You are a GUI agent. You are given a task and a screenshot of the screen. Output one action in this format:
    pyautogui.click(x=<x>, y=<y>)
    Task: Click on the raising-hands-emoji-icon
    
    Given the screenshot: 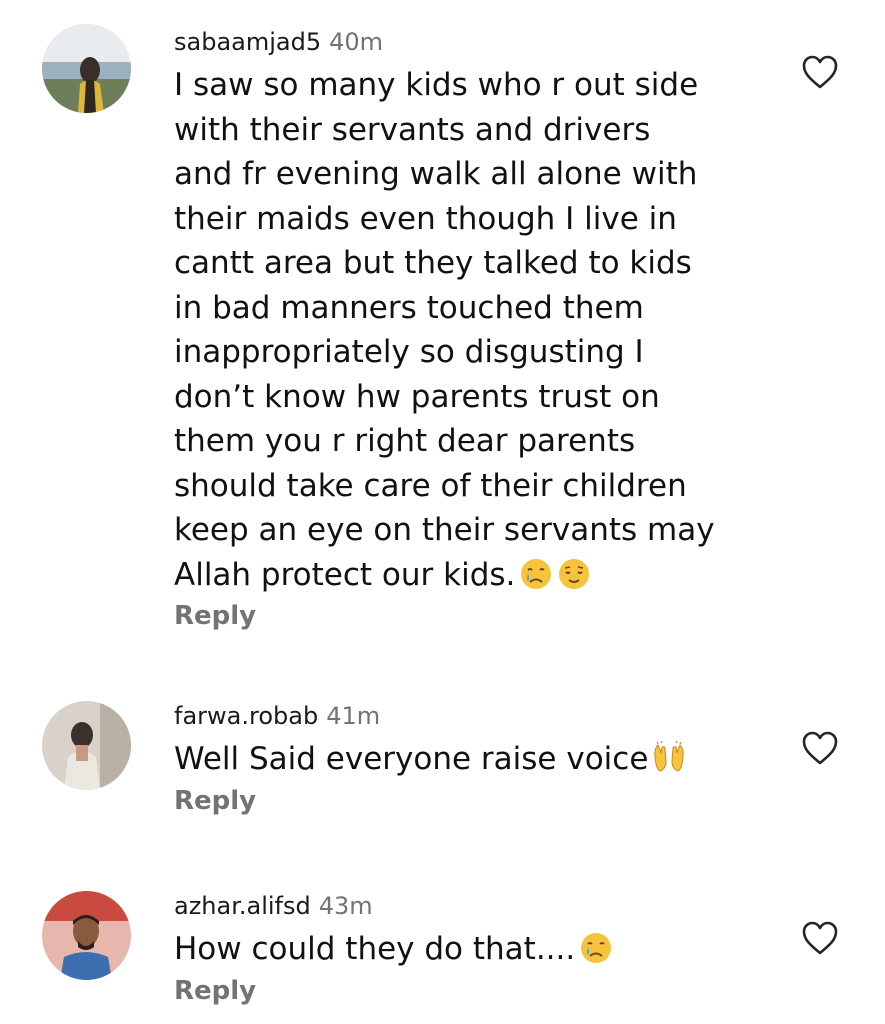 What is the action you would take?
    pyautogui.click(x=669, y=757)
    